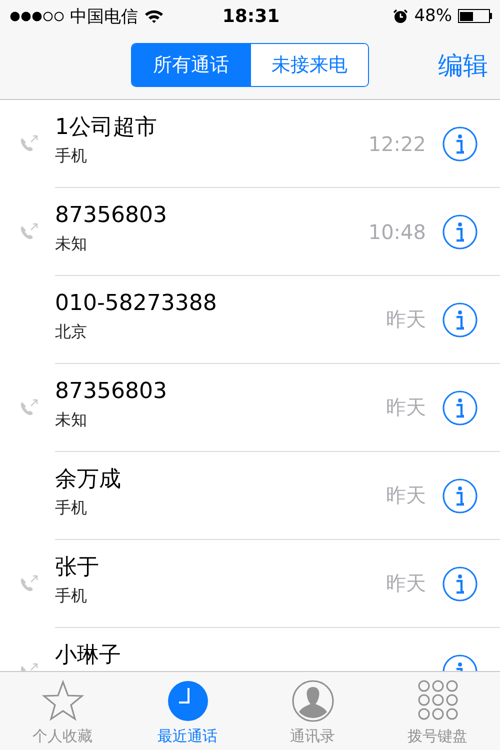 The width and height of the screenshot is (500, 750). Describe the element at coordinates (104, 17) in the screenshot. I see `carrier-name: 中国电信` at that location.